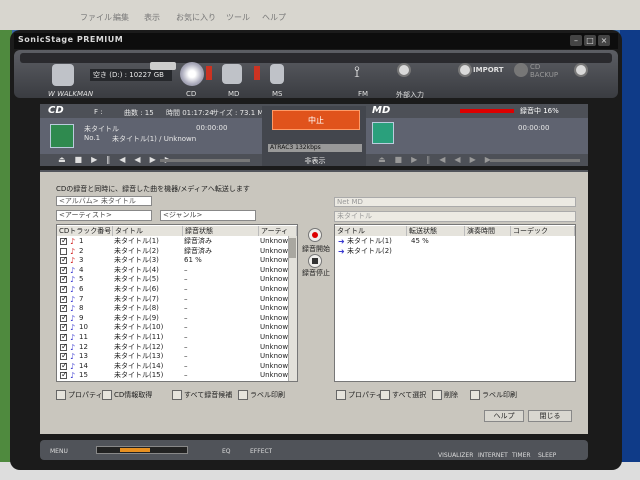 The image size is (640, 480). What do you see at coordinates (292, 248) in the screenshot?
I see `track-list-scroll-thumb` at bounding box center [292, 248].